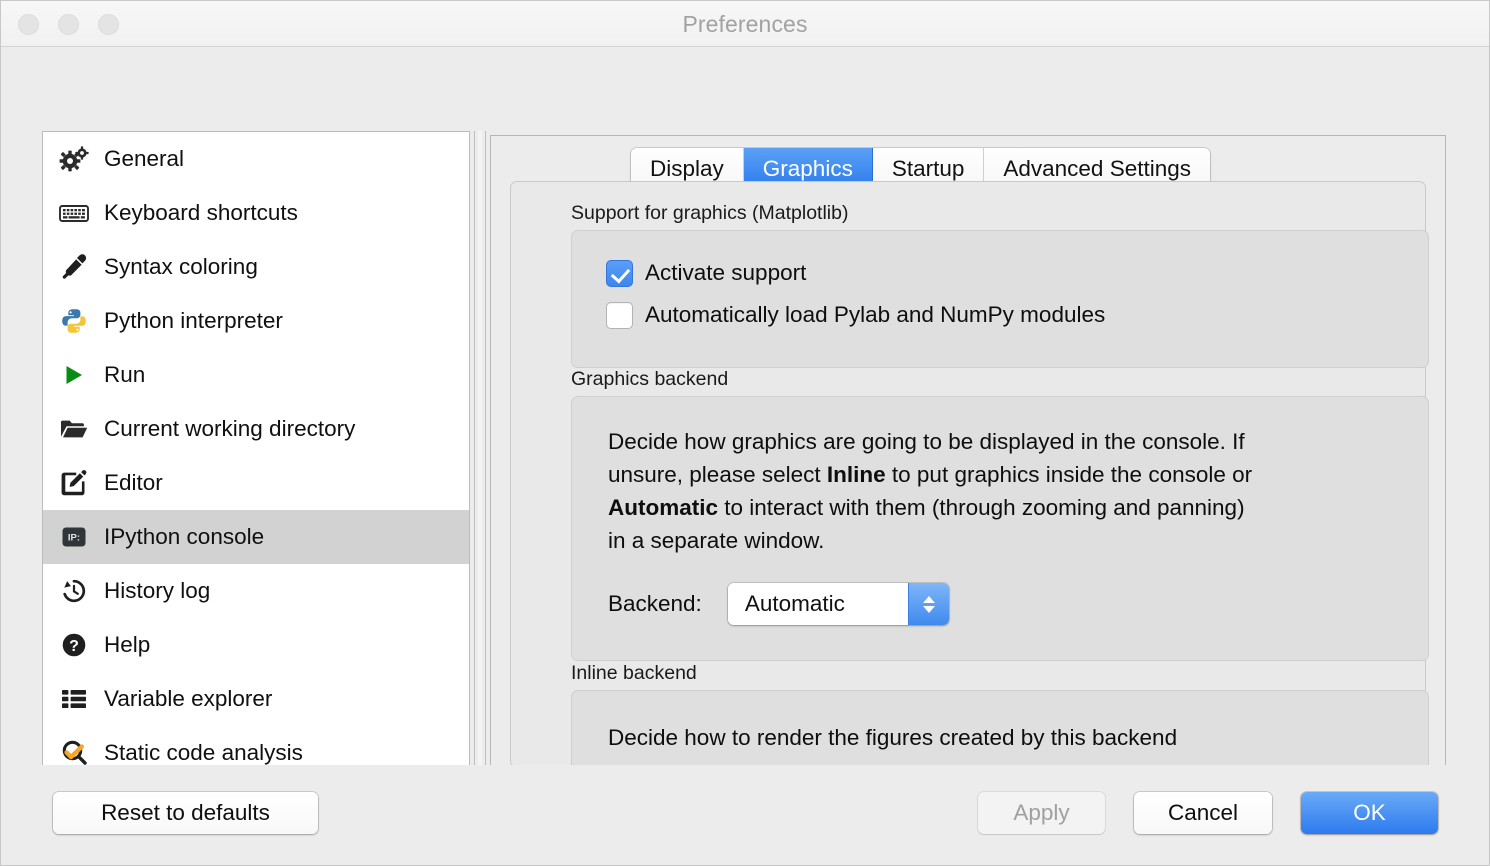  I want to click on sidebar-item-current-working-directory: Current working directory, so click(256, 429).